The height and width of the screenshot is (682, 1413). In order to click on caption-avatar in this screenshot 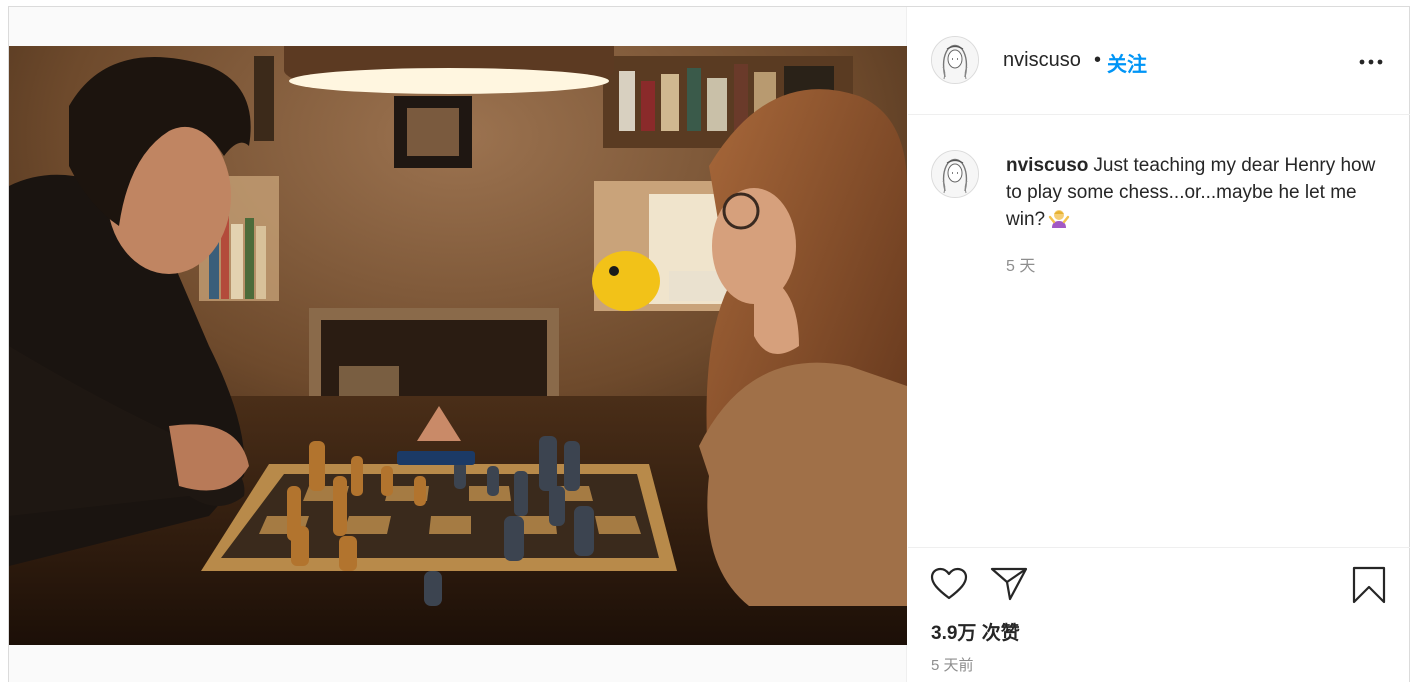, I will do `click(955, 174)`.